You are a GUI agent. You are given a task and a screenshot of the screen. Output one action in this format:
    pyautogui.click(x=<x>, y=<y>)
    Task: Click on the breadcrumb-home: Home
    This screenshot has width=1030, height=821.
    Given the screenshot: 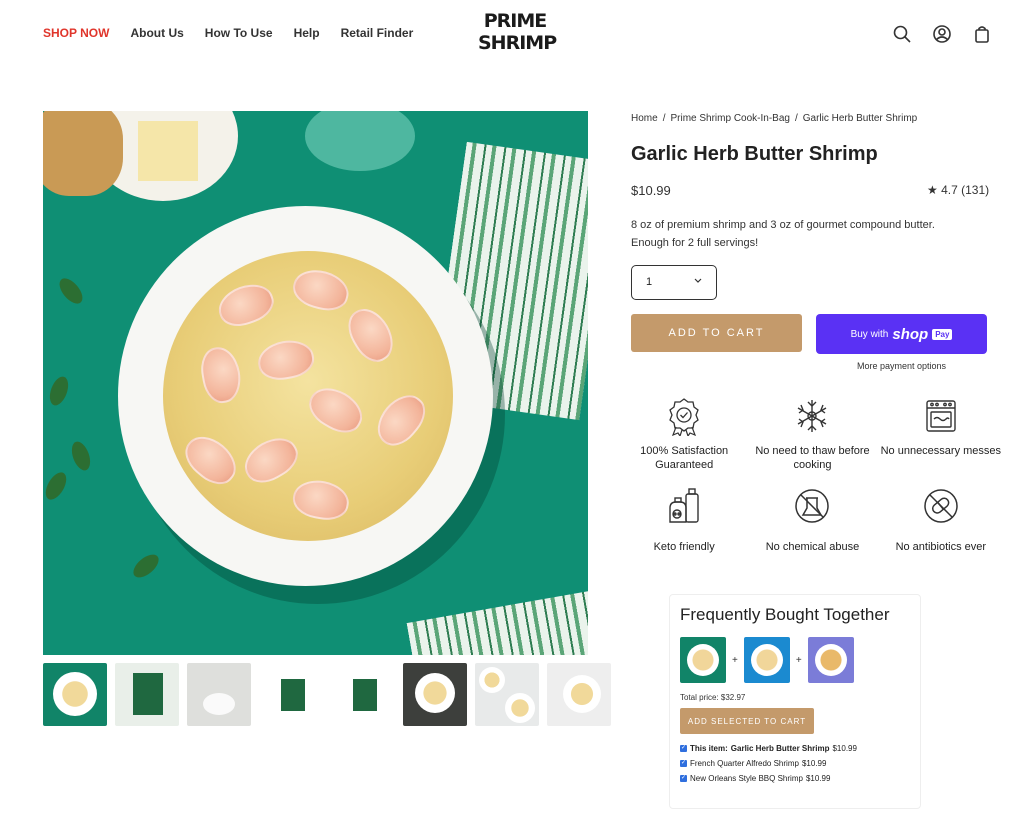 What is the action you would take?
    pyautogui.click(x=644, y=118)
    